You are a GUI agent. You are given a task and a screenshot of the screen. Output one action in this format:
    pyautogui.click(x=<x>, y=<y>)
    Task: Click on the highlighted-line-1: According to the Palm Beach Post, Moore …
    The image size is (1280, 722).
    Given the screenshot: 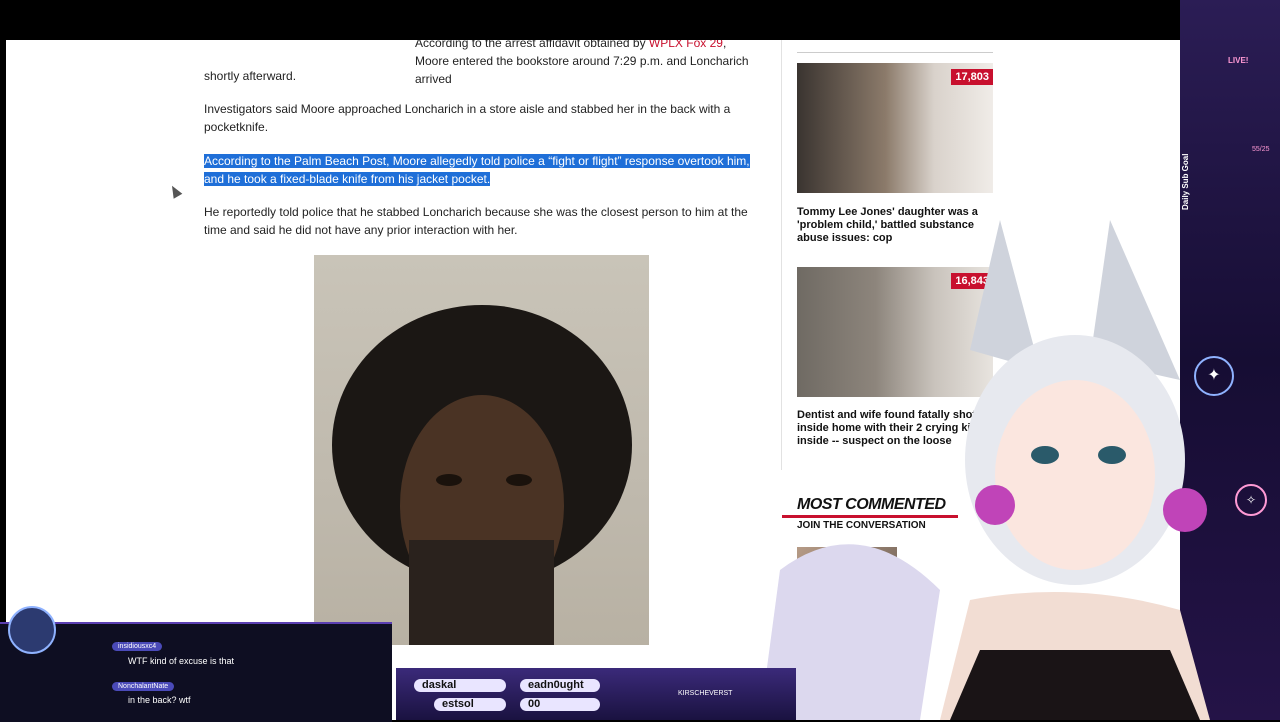 What is the action you would take?
    pyautogui.click(x=477, y=161)
    